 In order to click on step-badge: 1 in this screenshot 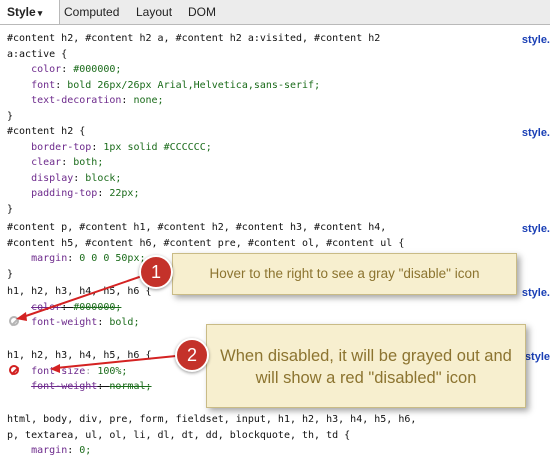, I will do `click(156, 272)`.